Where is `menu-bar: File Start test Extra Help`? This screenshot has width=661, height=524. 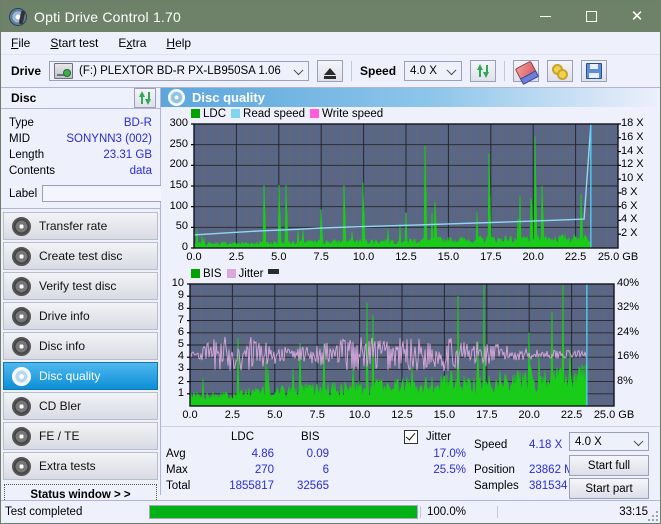 menu-bar: File Start test Extra Help is located at coordinates (330, 43).